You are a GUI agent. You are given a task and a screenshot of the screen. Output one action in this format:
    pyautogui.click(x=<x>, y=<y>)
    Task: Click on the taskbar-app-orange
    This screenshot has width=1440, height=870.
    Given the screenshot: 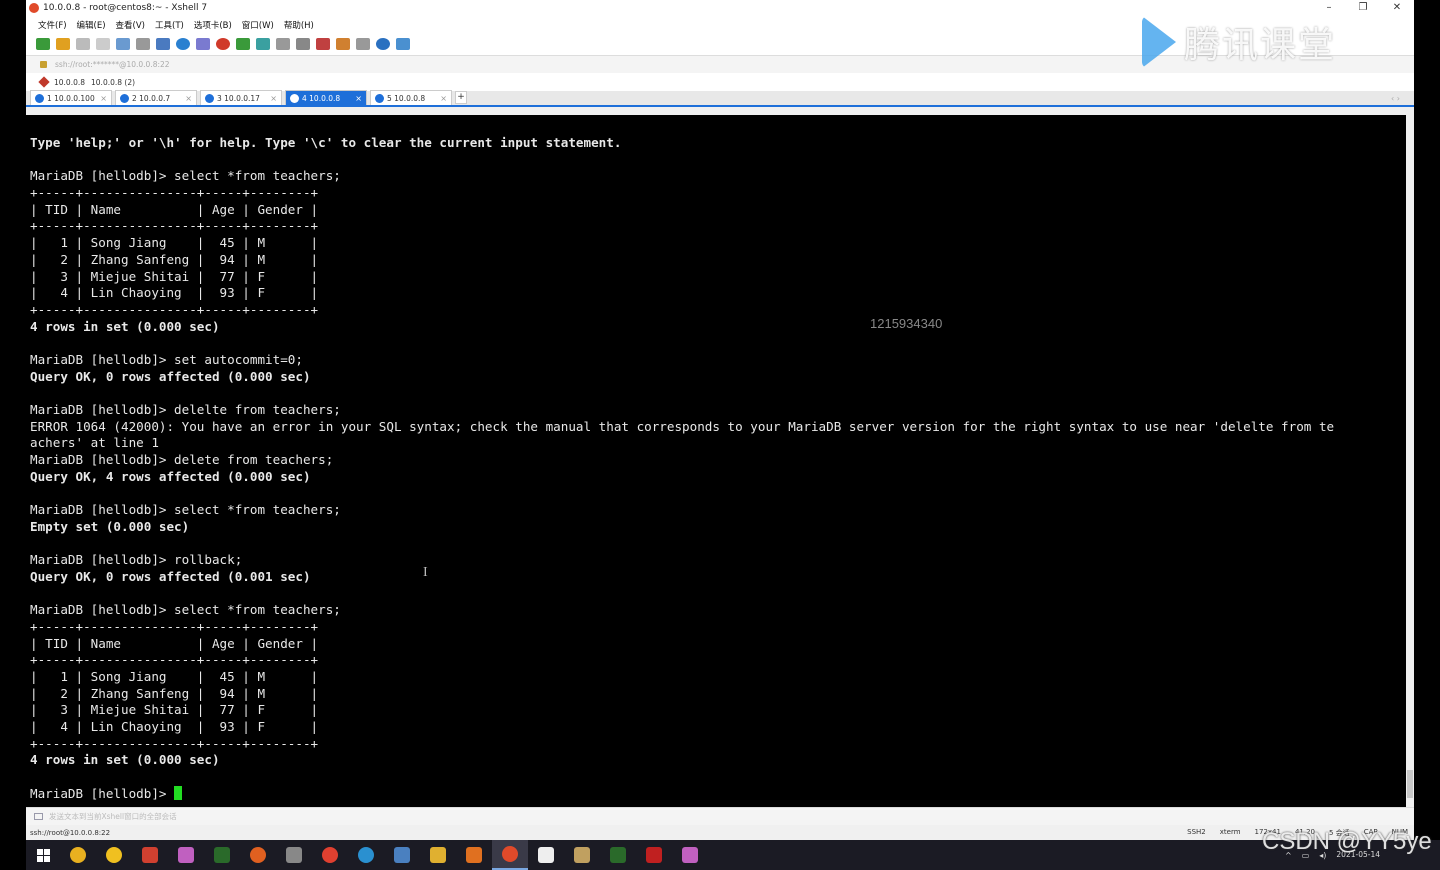 What is the action you would take?
    pyautogui.click(x=474, y=855)
    